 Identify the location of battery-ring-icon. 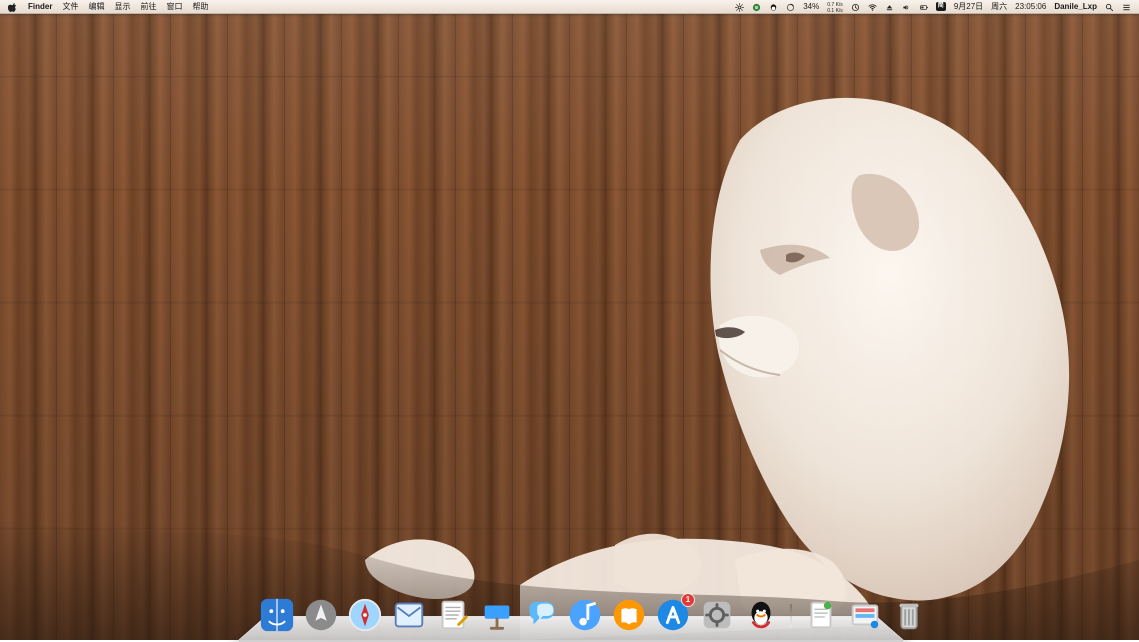
(790, 7).